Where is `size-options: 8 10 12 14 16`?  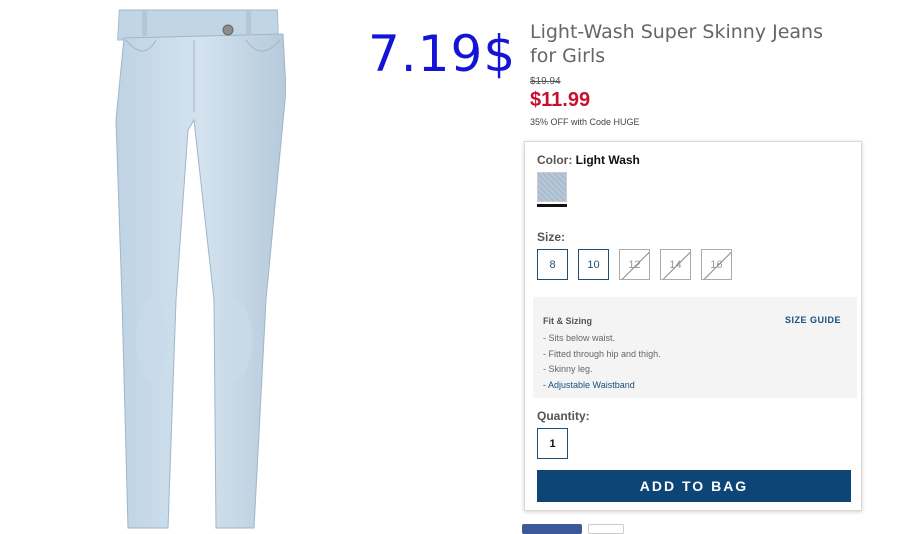
size-options: 8 10 12 14 16 is located at coordinates (634, 264).